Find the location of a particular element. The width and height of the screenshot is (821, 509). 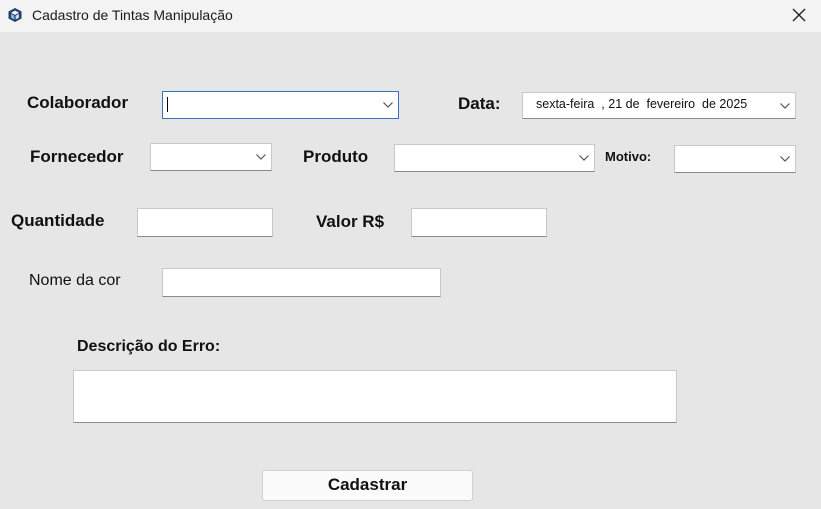

quantidade-input is located at coordinates (205, 222).